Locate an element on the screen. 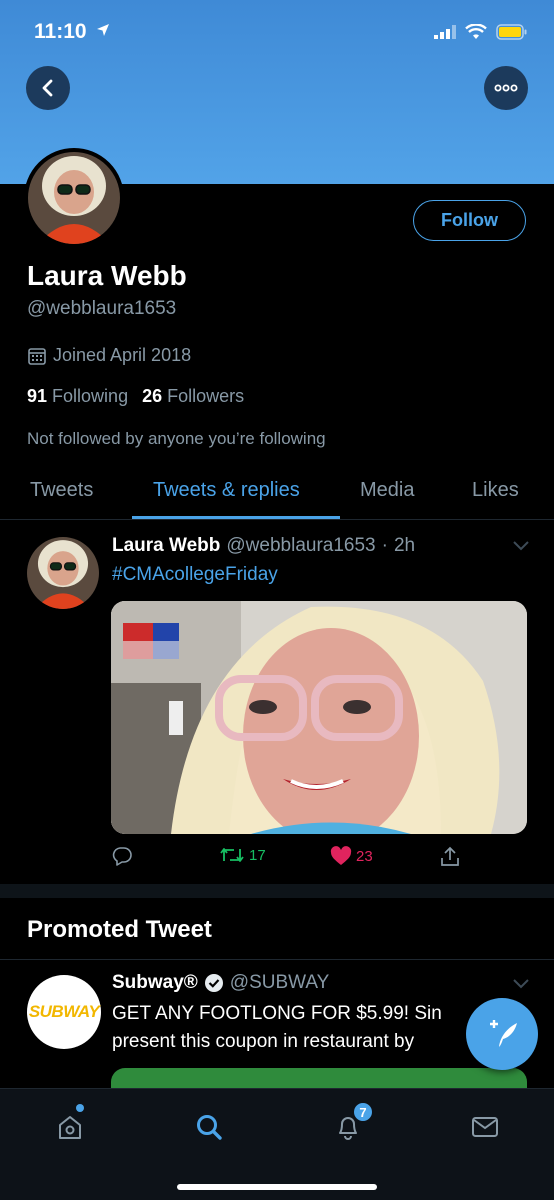 The image size is (554, 1200). selfie-image is located at coordinates (319, 717).